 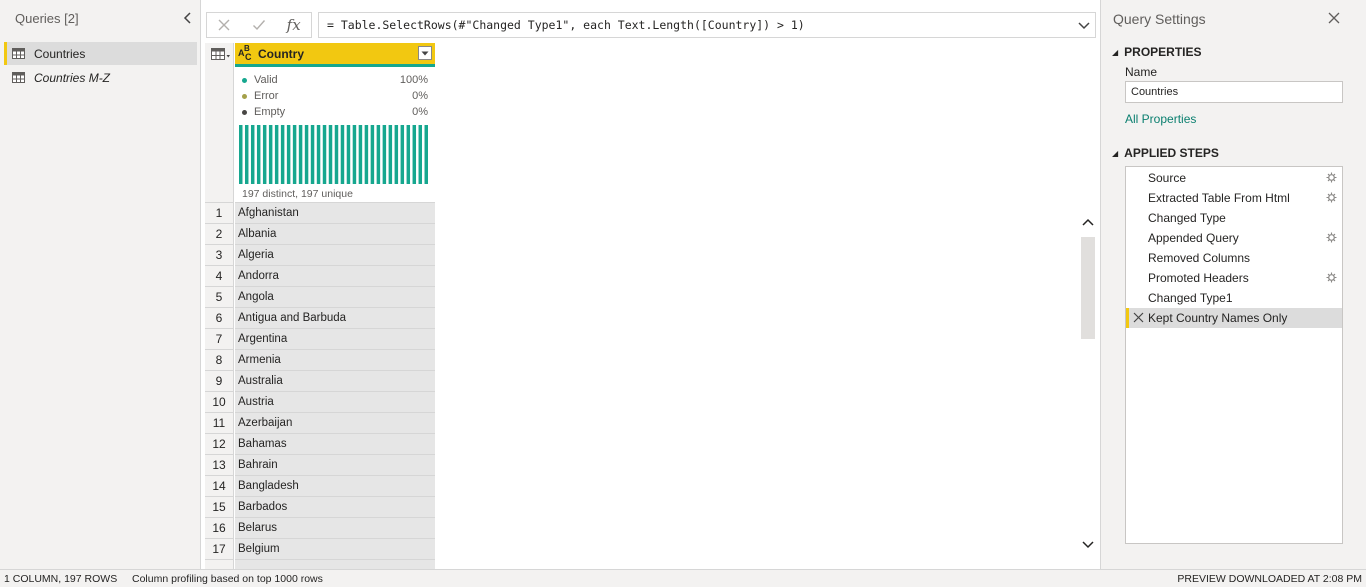 What do you see at coordinates (335, 528) in the screenshot?
I see `table-cell: Belarus` at bounding box center [335, 528].